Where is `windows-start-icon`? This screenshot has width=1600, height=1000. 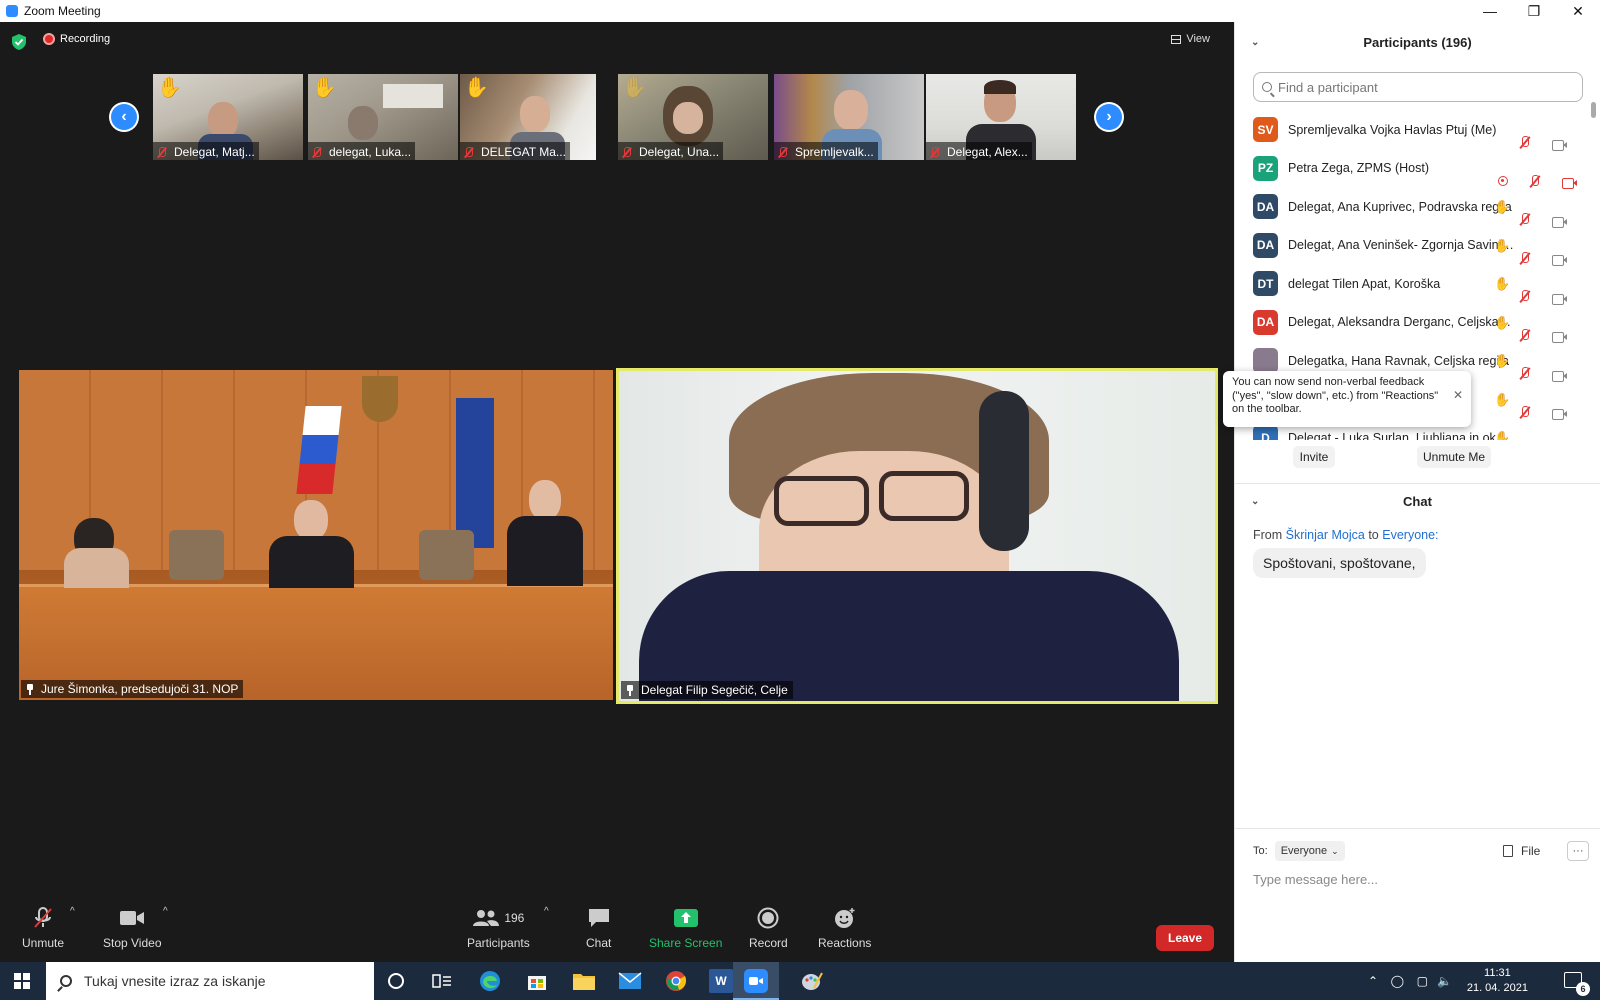 windows-start-icon is located at coordinates (22, 981).